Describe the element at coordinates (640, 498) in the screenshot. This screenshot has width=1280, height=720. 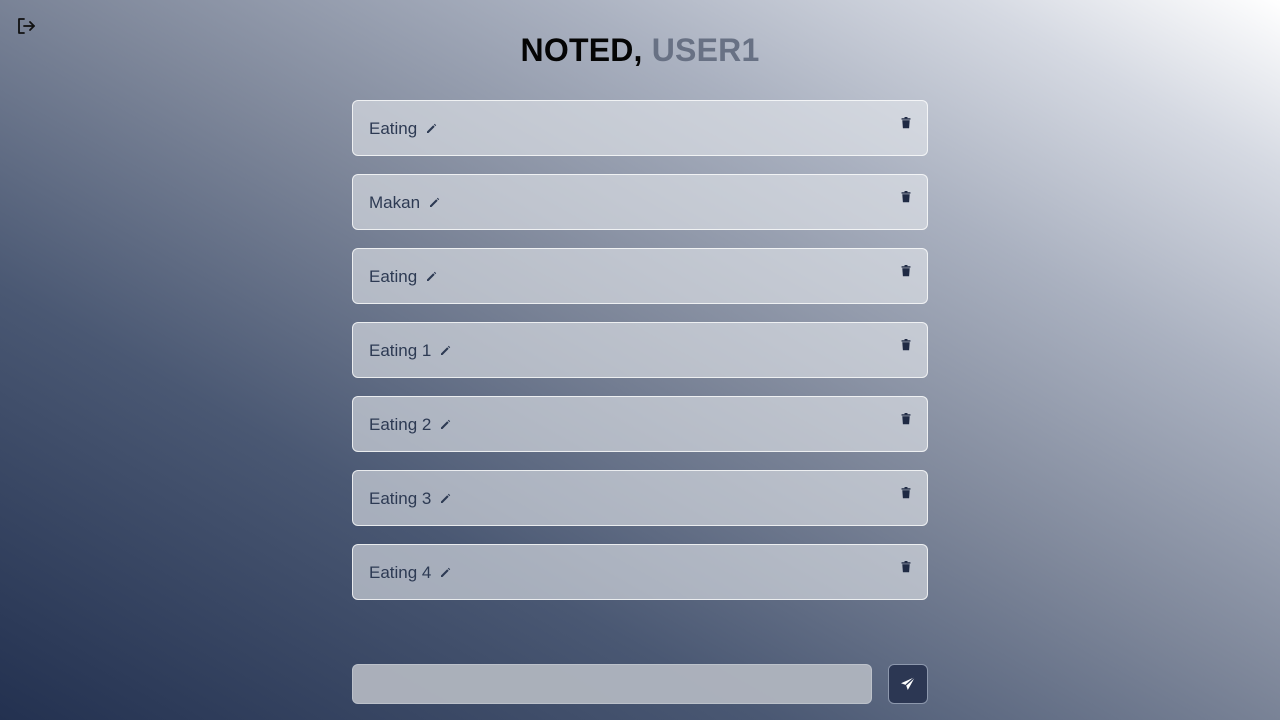
I see `note-item: Eating 3` at that location.